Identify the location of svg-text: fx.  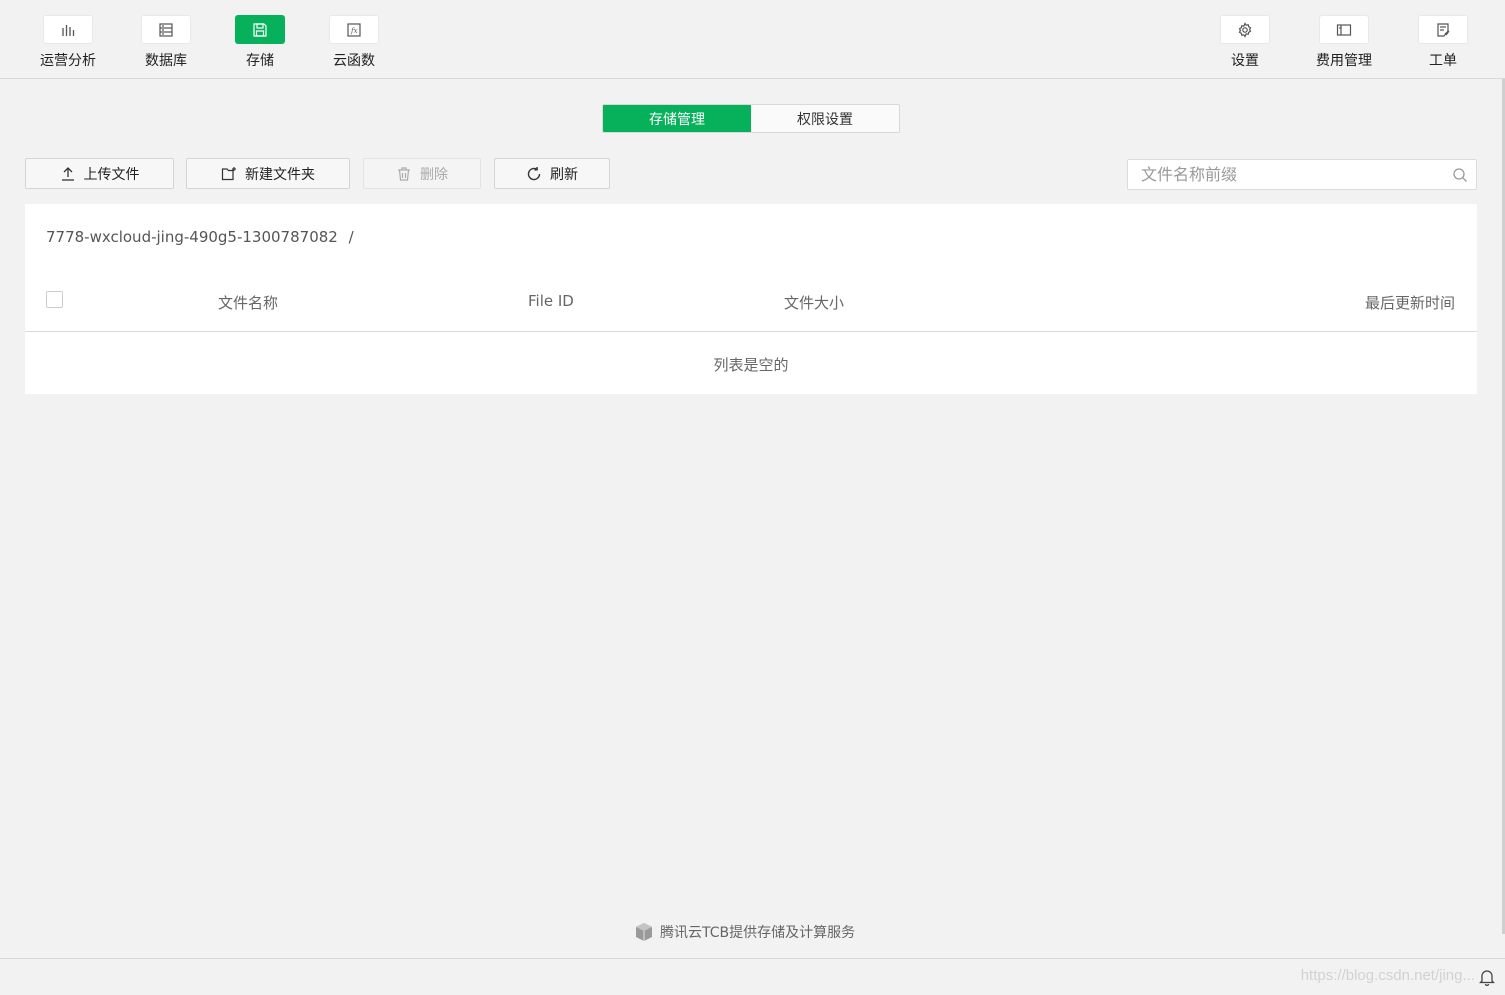
(354, 31).